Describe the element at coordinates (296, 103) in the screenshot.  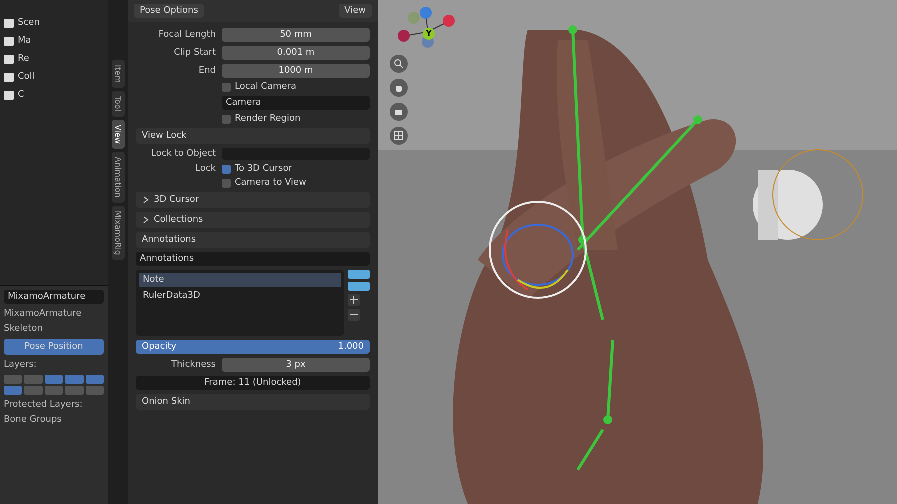
I see `camera-field: Camera` at that location.